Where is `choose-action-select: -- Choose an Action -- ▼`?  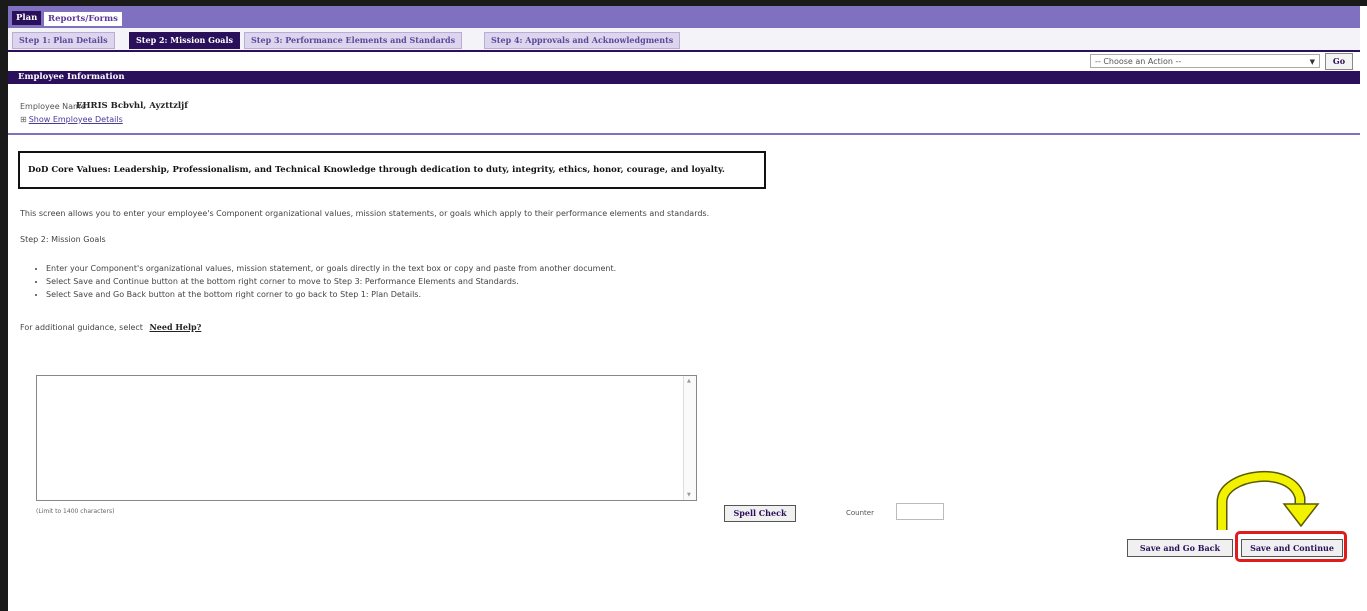
choose-action-select: -- Choose an Action -- ▼ is located at coordinates (1205, 61).